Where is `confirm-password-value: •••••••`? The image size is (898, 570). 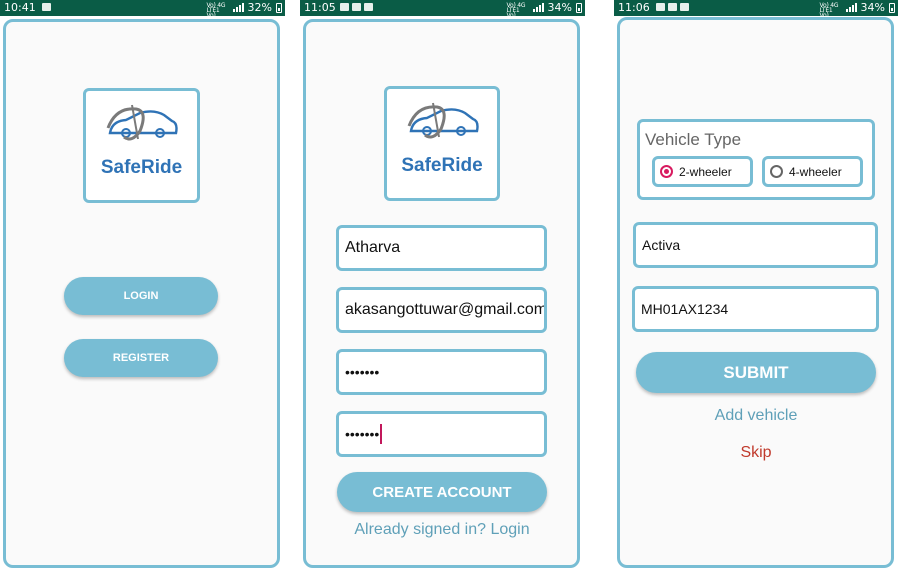
confirm-password-value: ••••••• is located at coordinates (362, 434).